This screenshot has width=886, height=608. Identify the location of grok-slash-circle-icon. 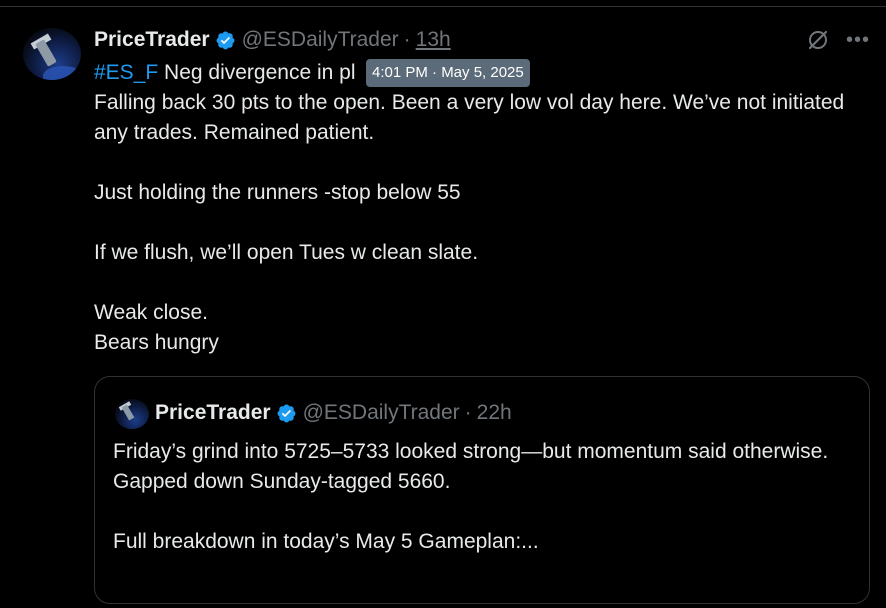
(818, 40).